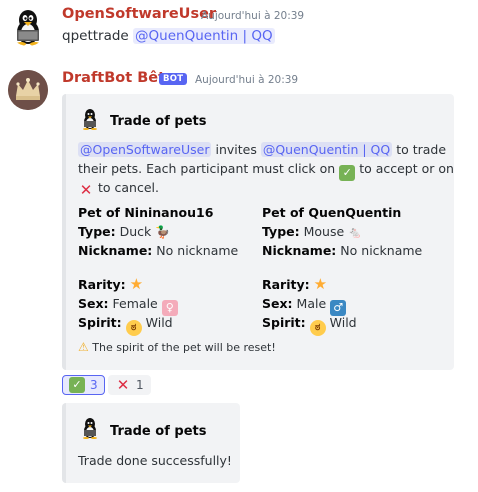 The width and height of the screenshot is (478, 492). I want to click on left-pet-rarity: Rarity: ★, so click(110, 284).